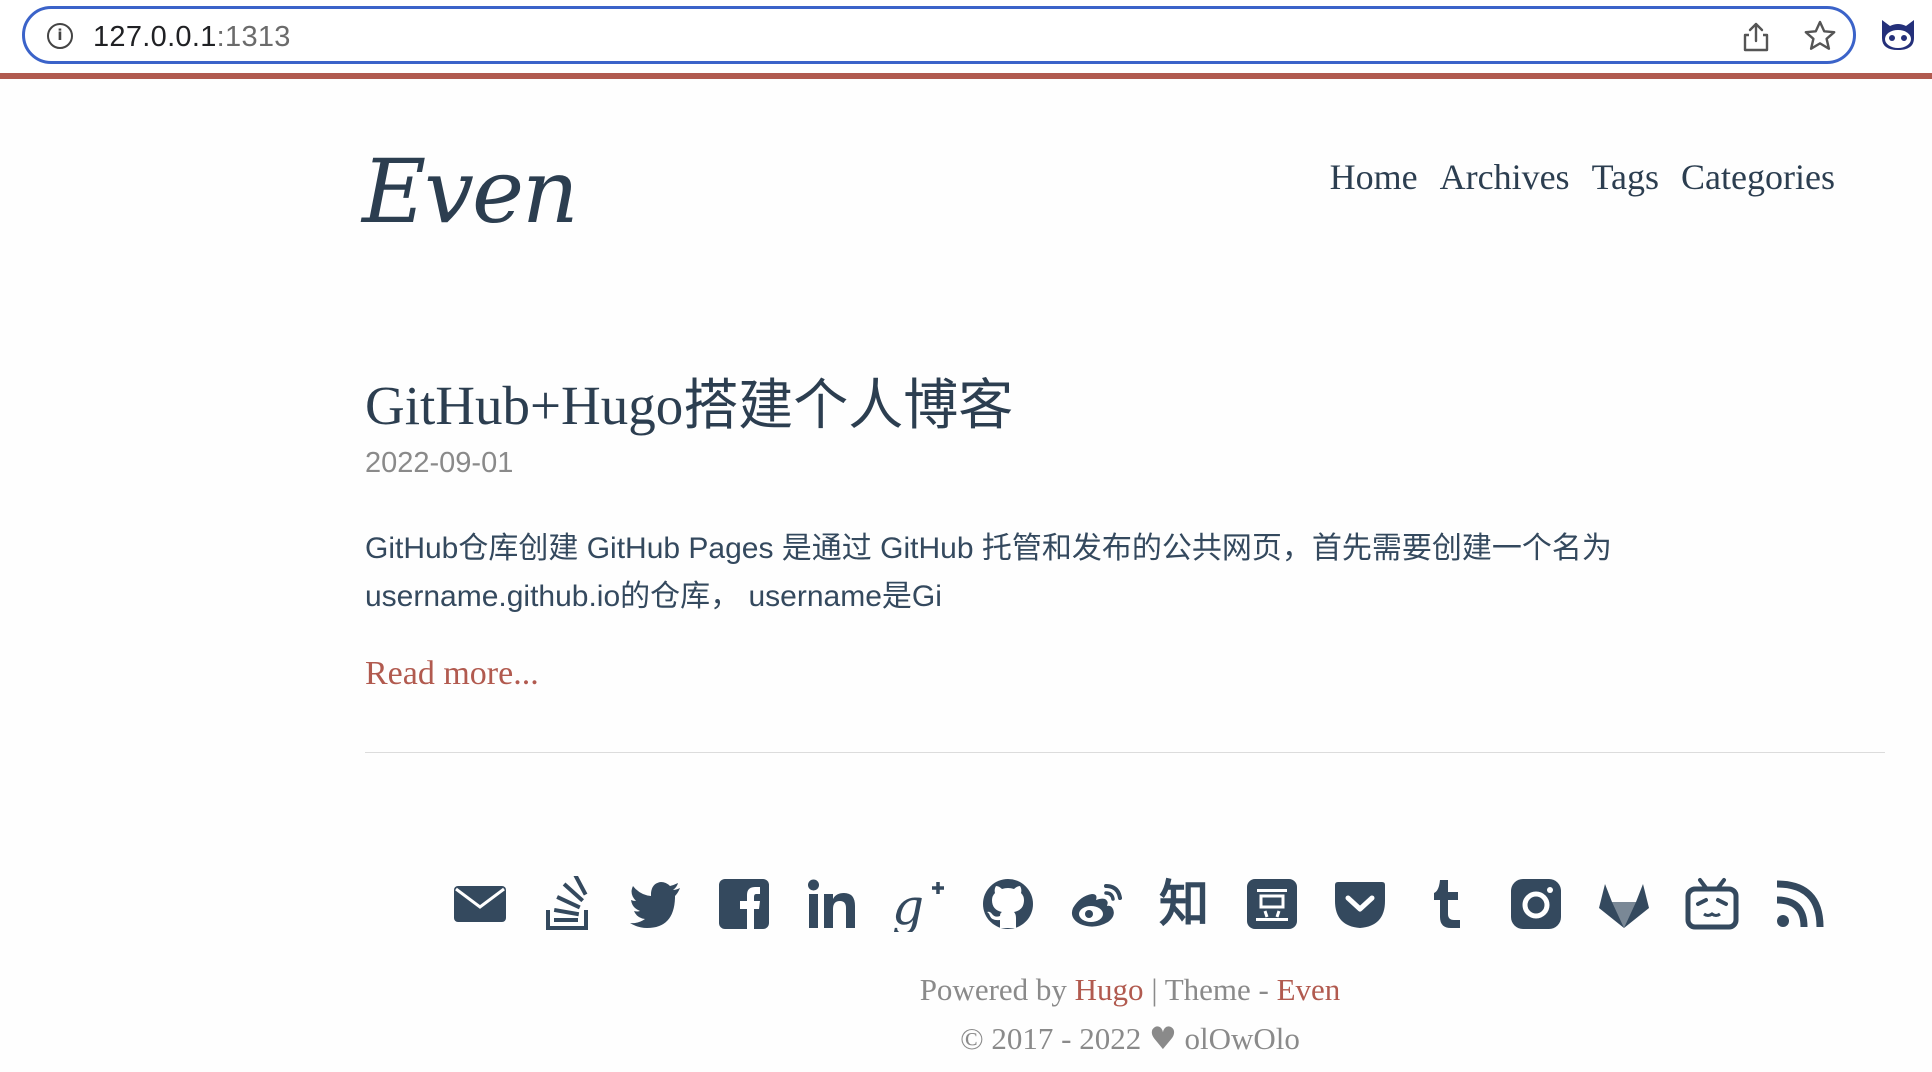 The image size is (1932, 1072). Describe the element at coordinates (1505, 177) in the screenshot. I see `nav-archives: Archives` at that location.